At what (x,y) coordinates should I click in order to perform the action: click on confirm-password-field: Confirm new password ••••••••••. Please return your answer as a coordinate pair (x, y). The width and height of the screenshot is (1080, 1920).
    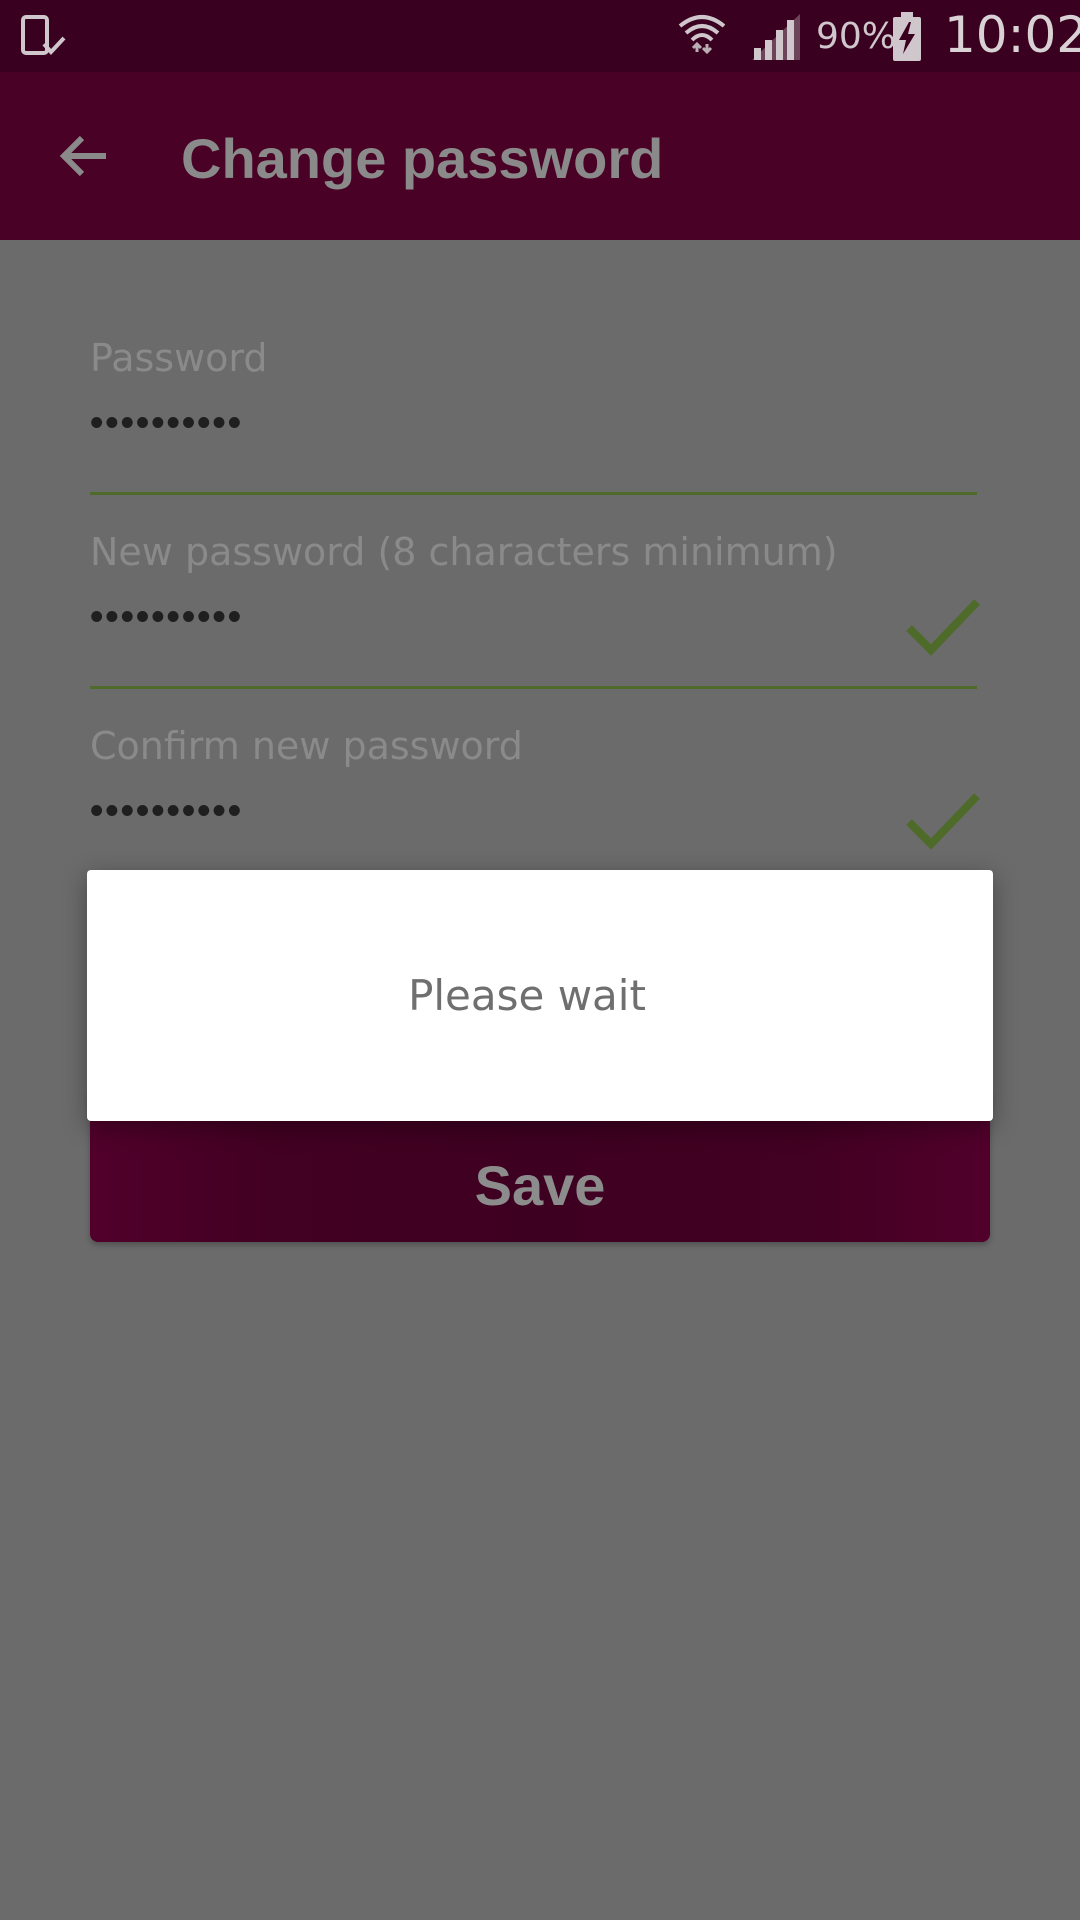
    Looking at the image, I should click on (535, 806).